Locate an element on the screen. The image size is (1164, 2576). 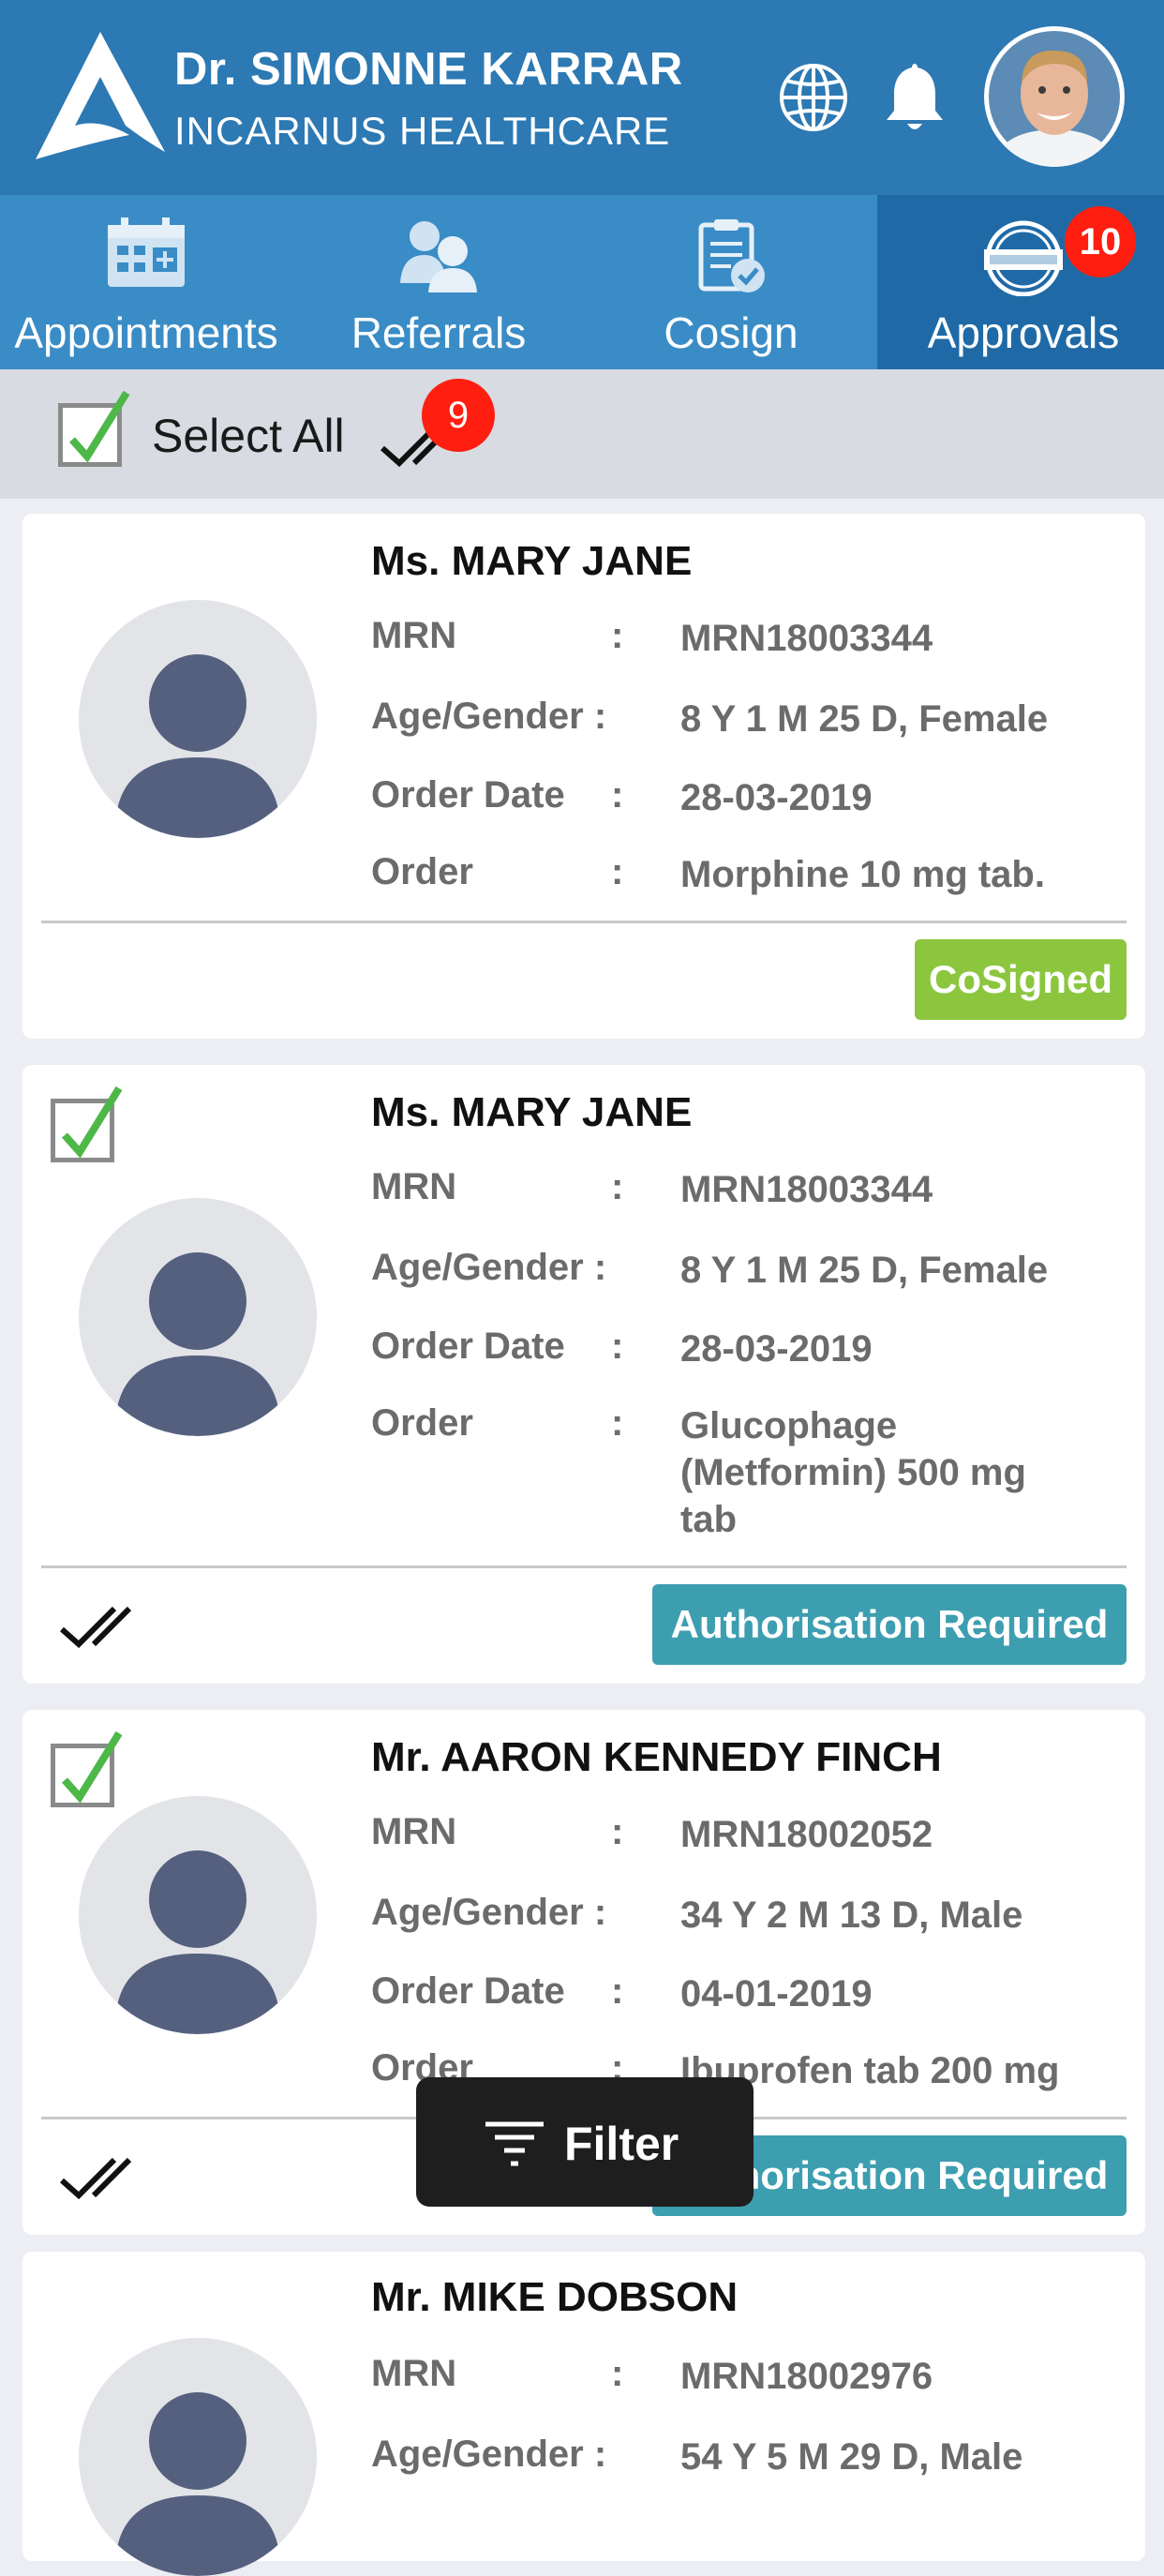
tab-label: Approvals is located at coordinates (1023, 332).